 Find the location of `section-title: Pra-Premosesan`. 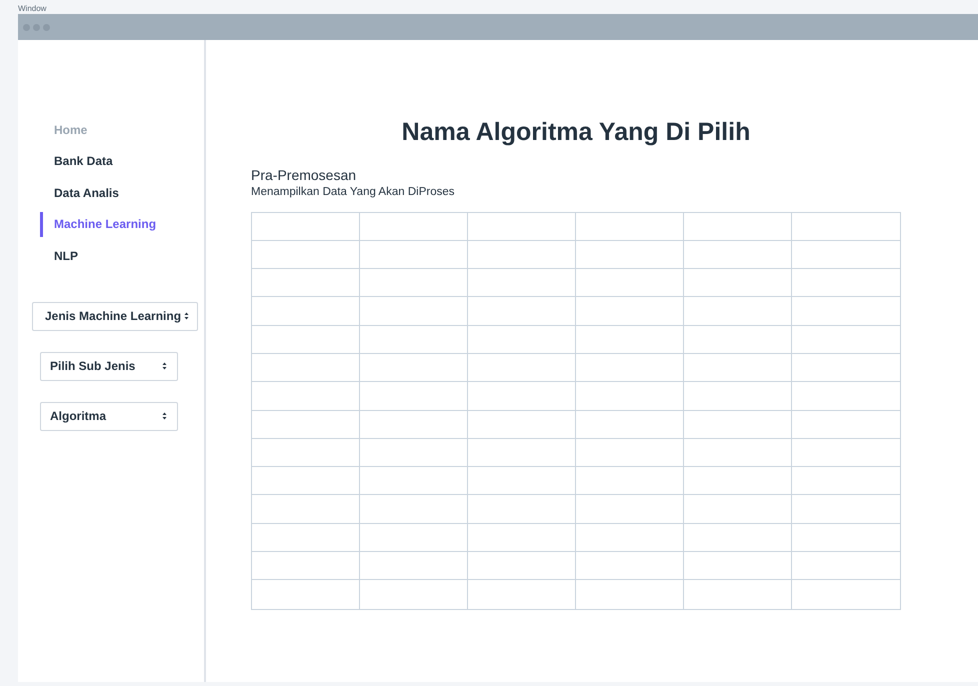

section-title: Pra-Premosesan is located at coordinates (304, 175).